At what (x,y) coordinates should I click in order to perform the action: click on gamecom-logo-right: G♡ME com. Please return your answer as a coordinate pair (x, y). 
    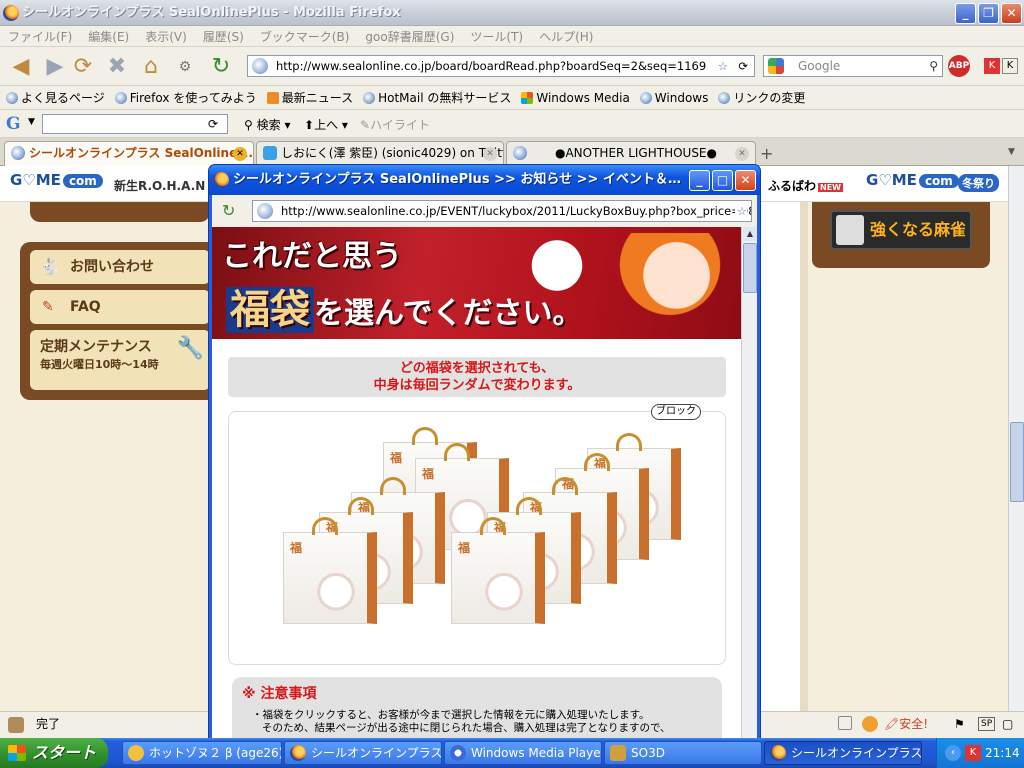
    Looking at the image, I should click on (912, 180).